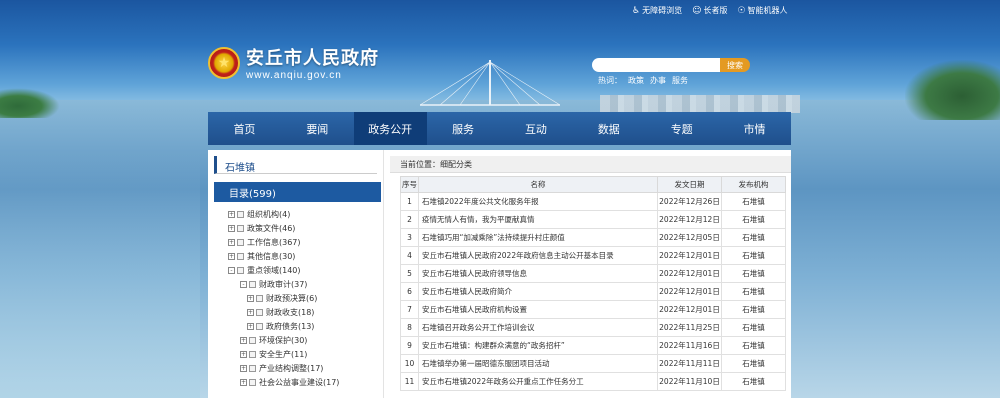 This screenshot has height=398, width=1000. Describe the element at coordinates (656, 65) in the screenshot. I see `search-input` at that location.